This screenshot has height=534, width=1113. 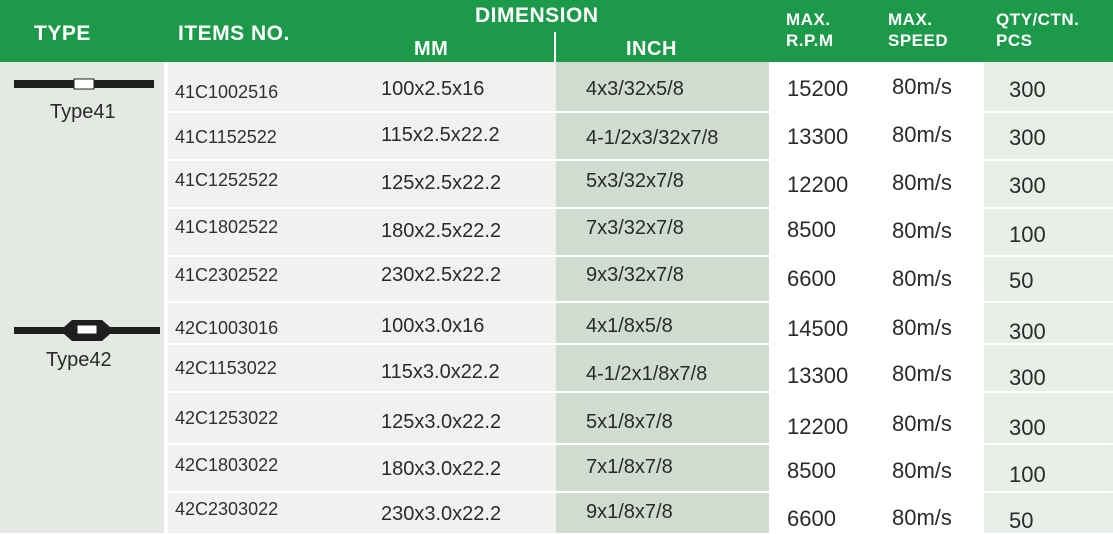 I want to click on header-mm: MM, so click(x=431, y=49).